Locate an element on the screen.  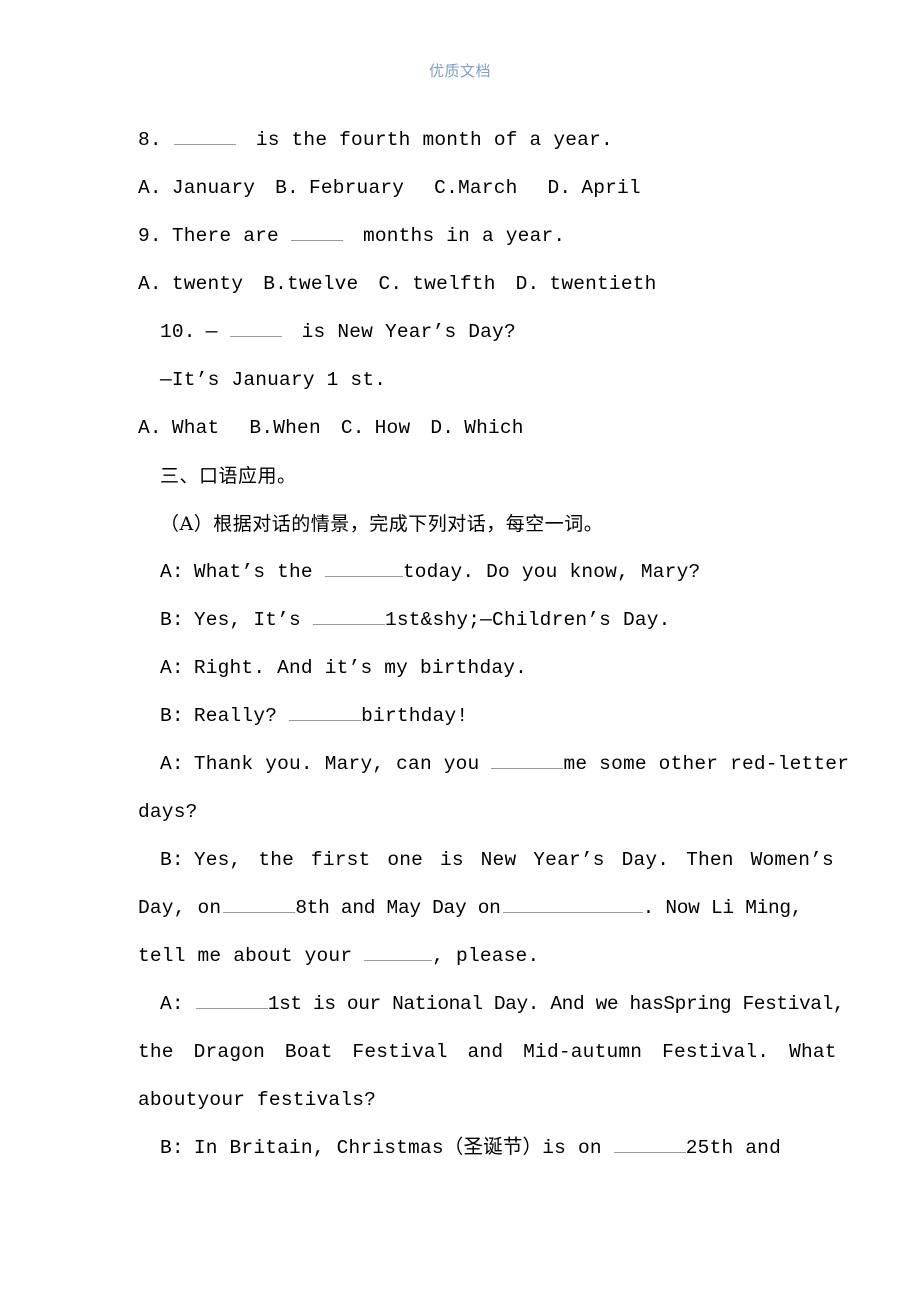
dialogue-8-text-b: 25th and is located at coordinates (733, 1148).